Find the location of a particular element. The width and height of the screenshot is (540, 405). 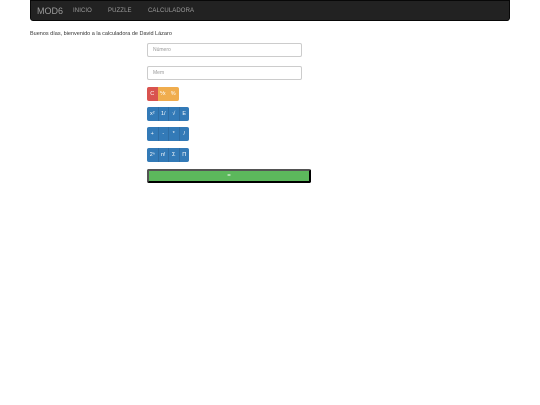

button-row-functions: x² 1/ √ E is located at coordinates (168, 114).